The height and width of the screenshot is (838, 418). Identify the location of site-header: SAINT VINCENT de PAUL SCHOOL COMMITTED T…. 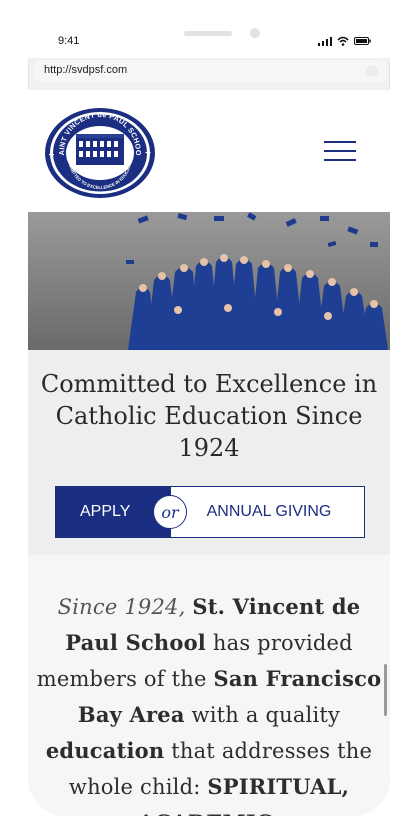
(209, 151).